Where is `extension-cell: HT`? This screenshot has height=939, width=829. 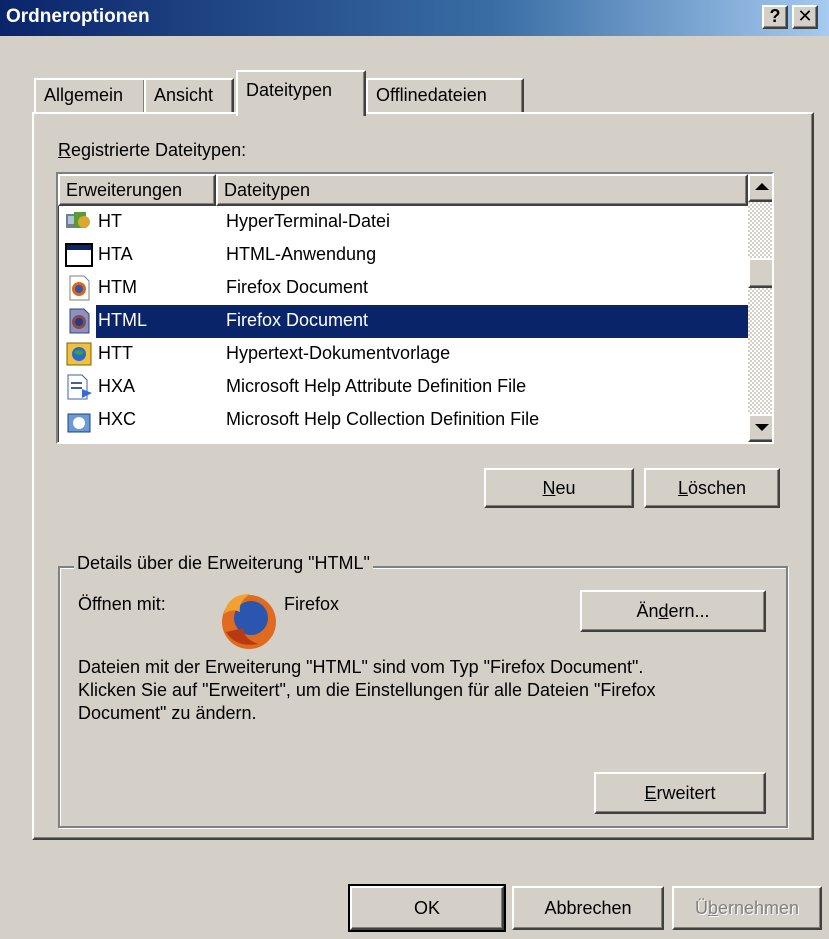
extension-cell: HT is located at coordinates (110, 221).